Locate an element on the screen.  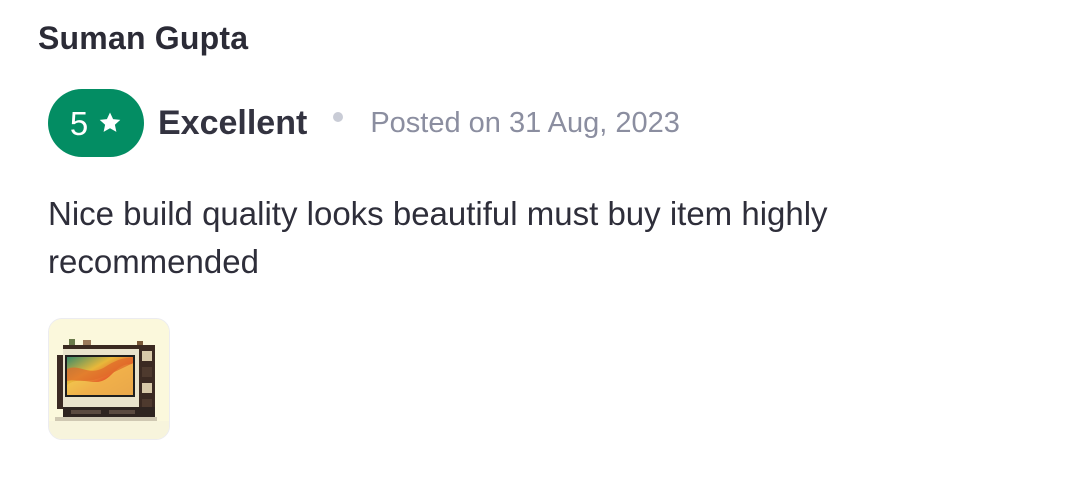
review-image-thumbnail is located at coordinates (109, 379).